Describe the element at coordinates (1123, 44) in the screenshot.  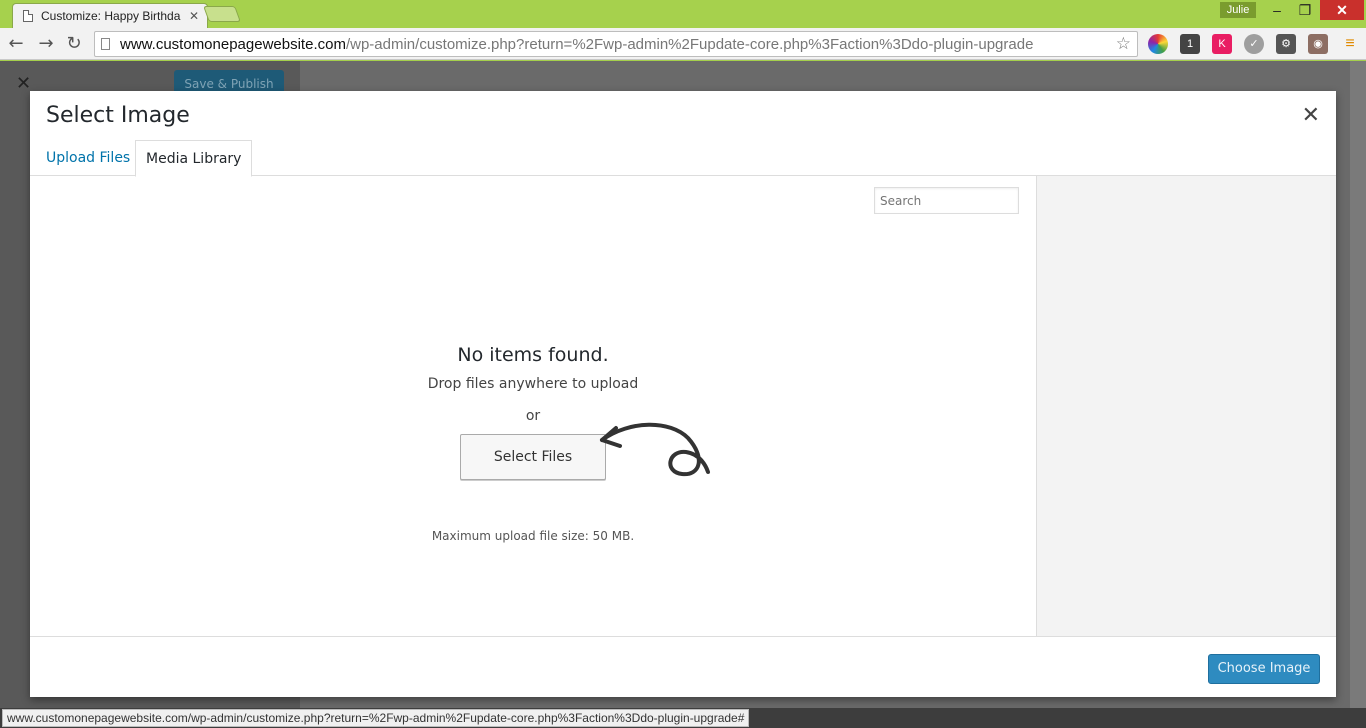
I see `bookmark-star-icon: ☆` at that location.